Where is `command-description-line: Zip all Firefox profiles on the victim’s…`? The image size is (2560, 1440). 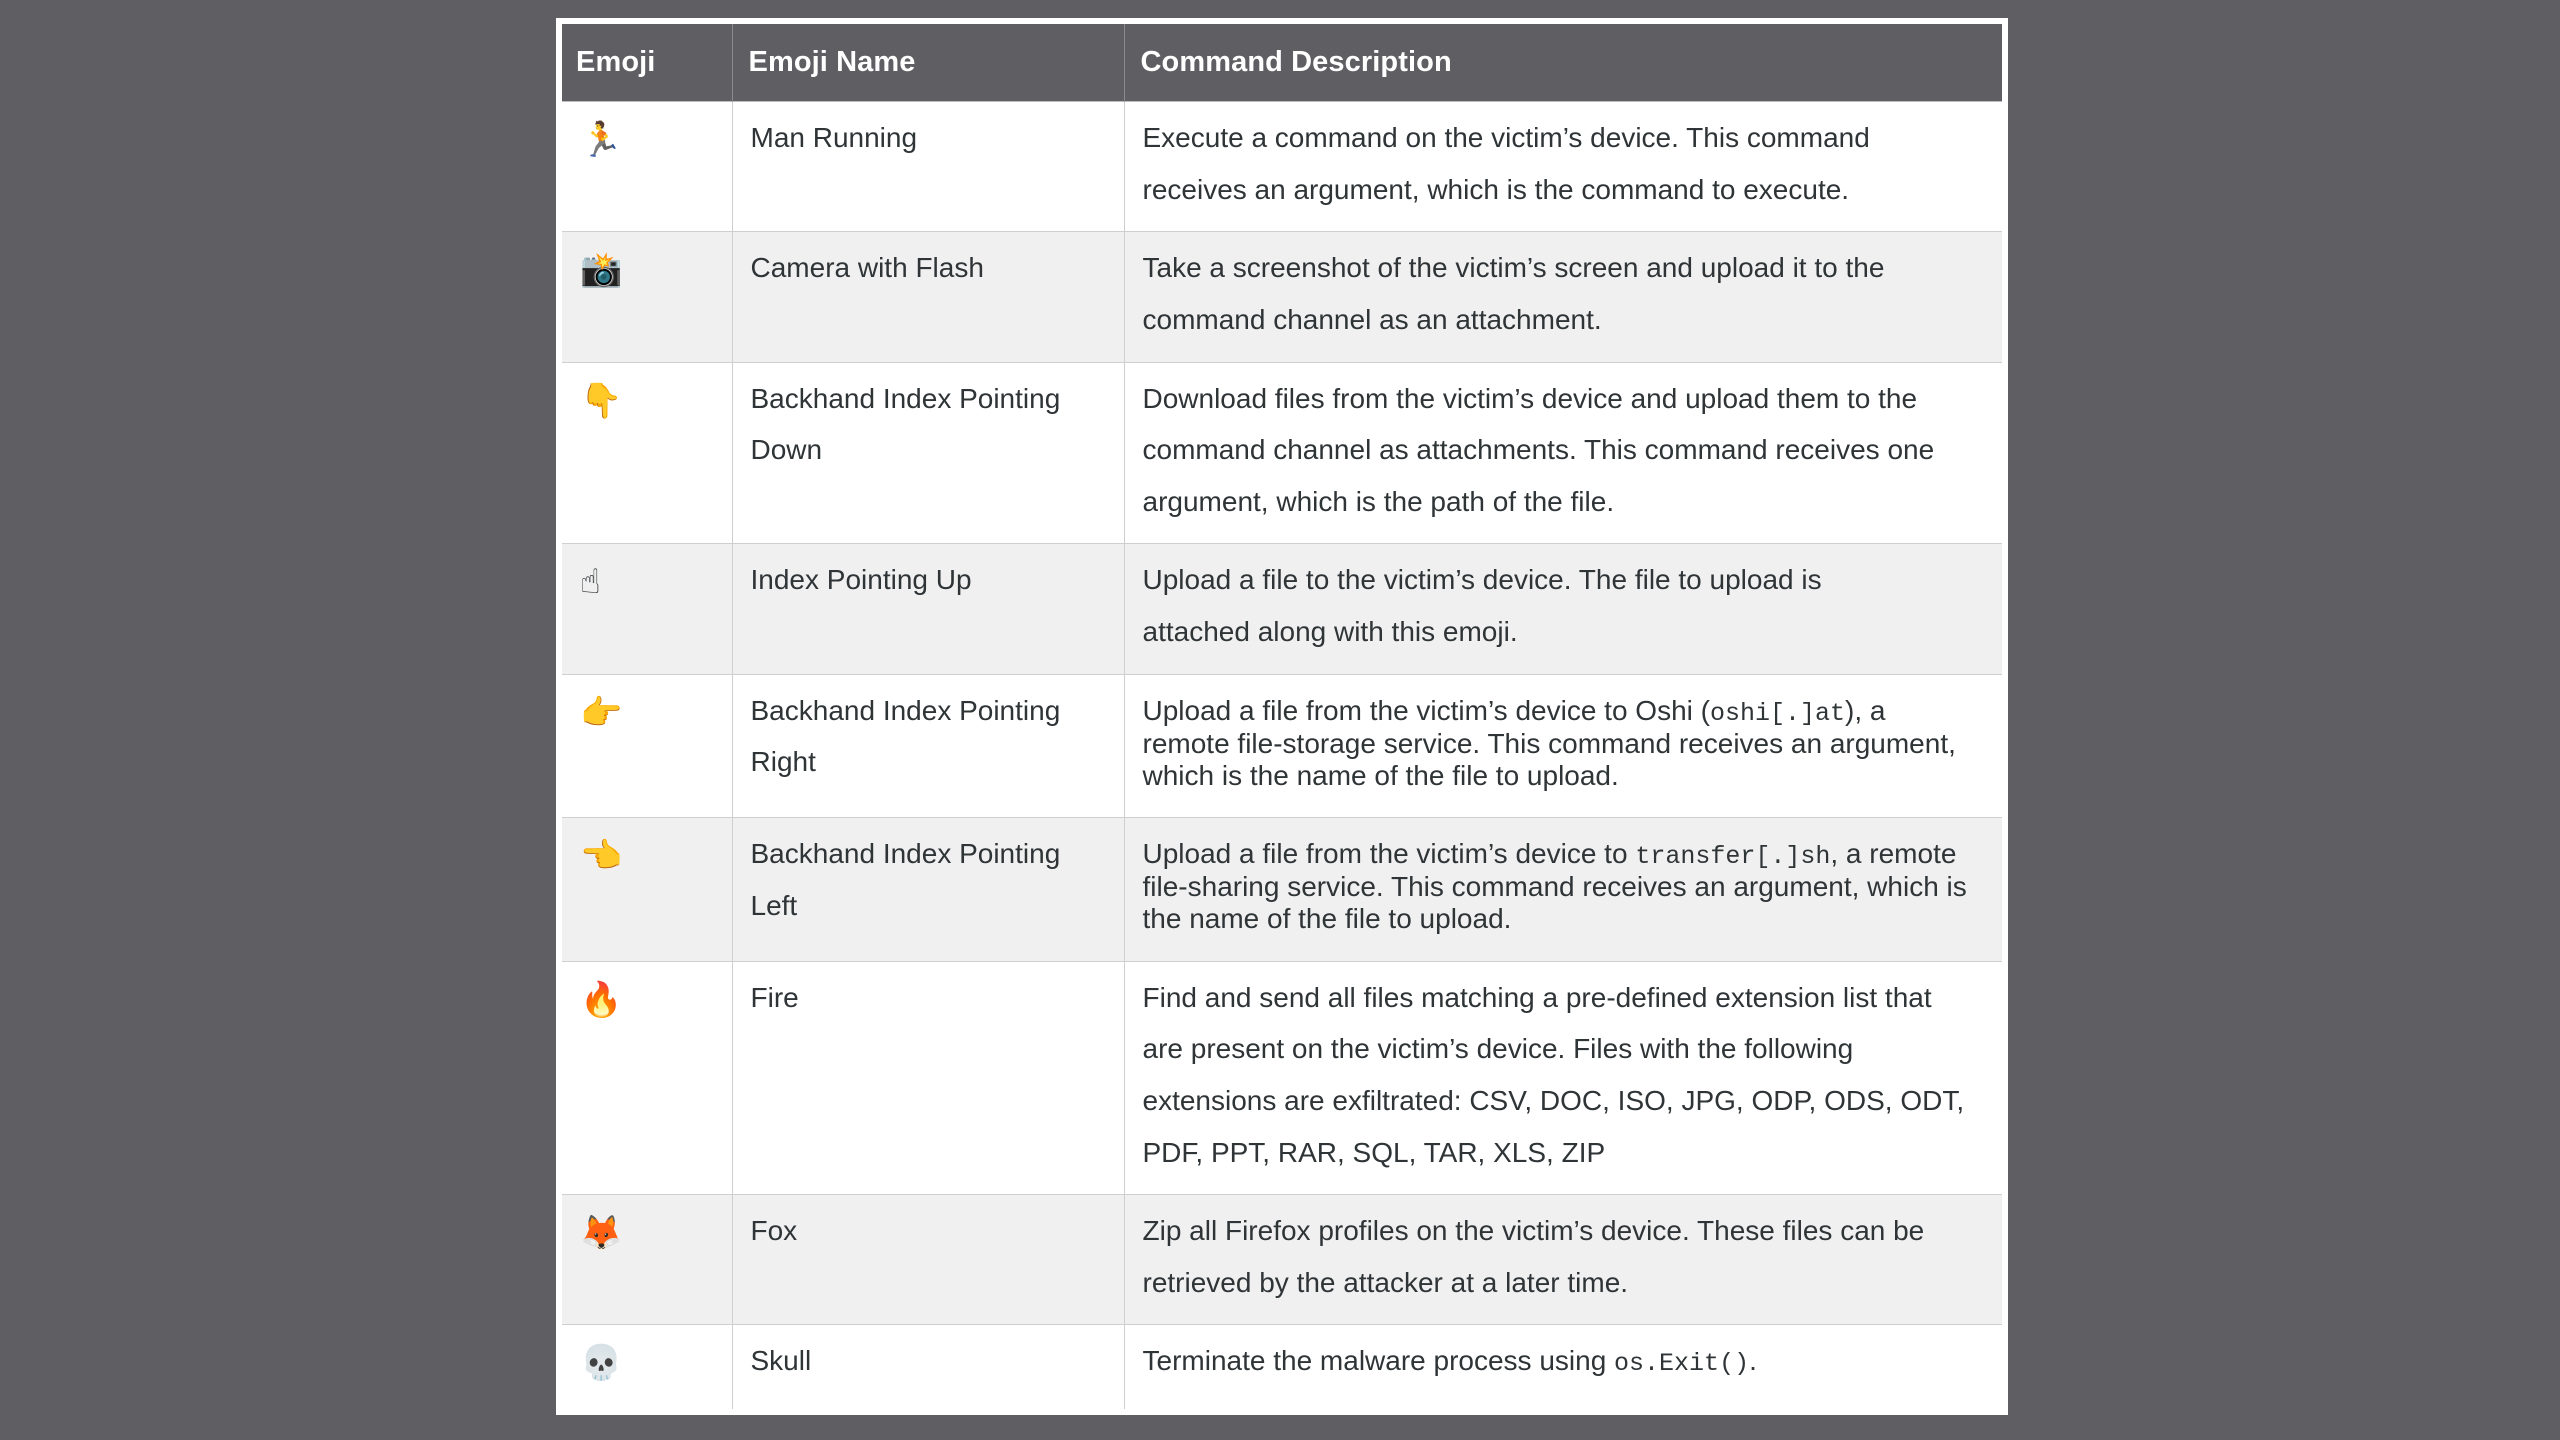 command-description-line: Zip all Firefox profiles on the victim’s… is located at coordinates (1533, 1231).